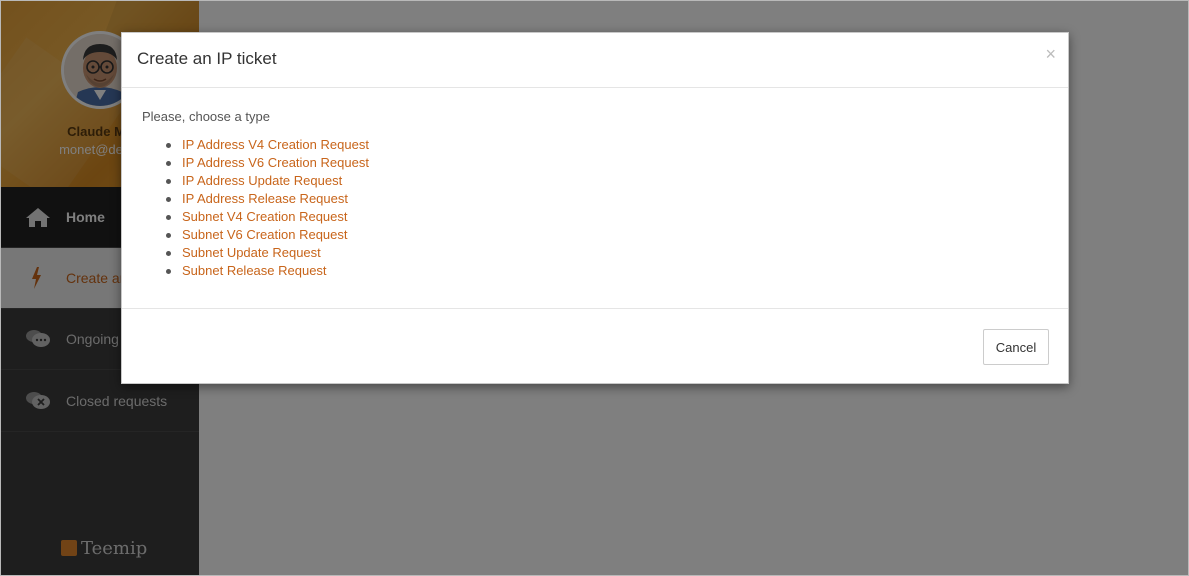  Describe the element at coordinates (275, 144) in the screenshot. I see `type-link-ipv4-creation: IP Address V4 Creation Request` at that location.